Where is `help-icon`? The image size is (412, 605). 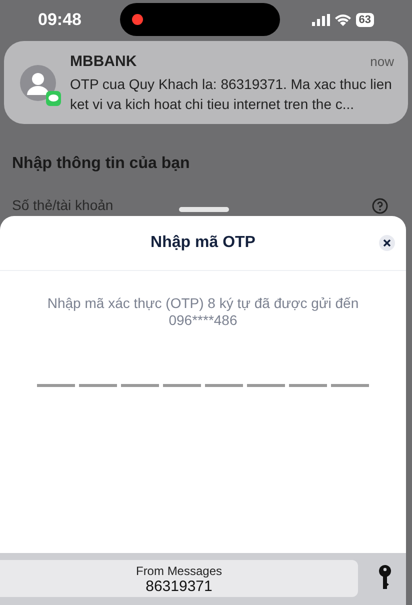 help-icon is located at coordinates (380, 206).